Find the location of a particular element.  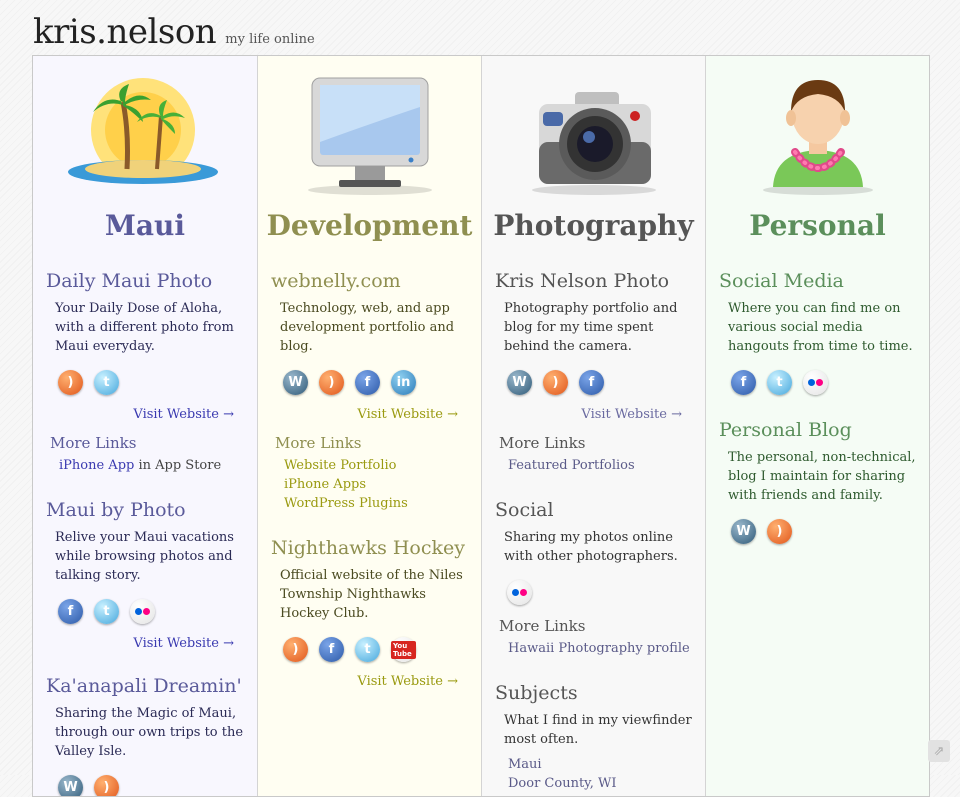

personal-hero is located at coordinates (817, 131).